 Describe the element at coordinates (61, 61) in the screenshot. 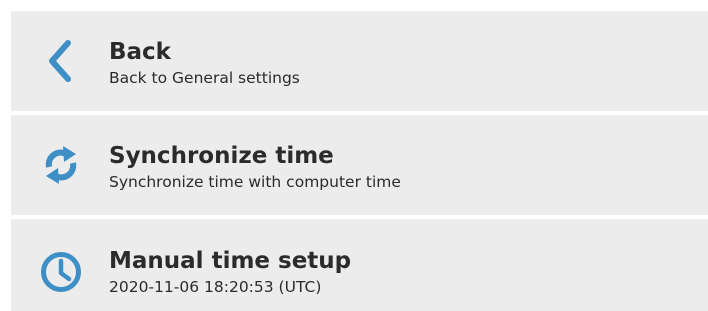

I see `chevron-left-icon` at that location.